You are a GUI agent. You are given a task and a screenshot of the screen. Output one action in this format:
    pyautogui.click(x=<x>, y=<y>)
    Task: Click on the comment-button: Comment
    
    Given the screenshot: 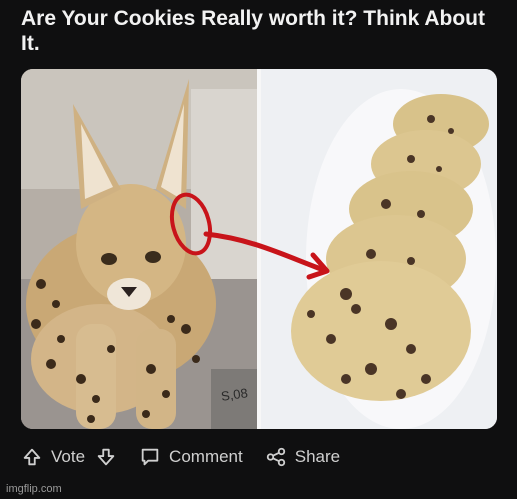 What is the action you would take?
    pyautogui.click(x=191, y=457)
    